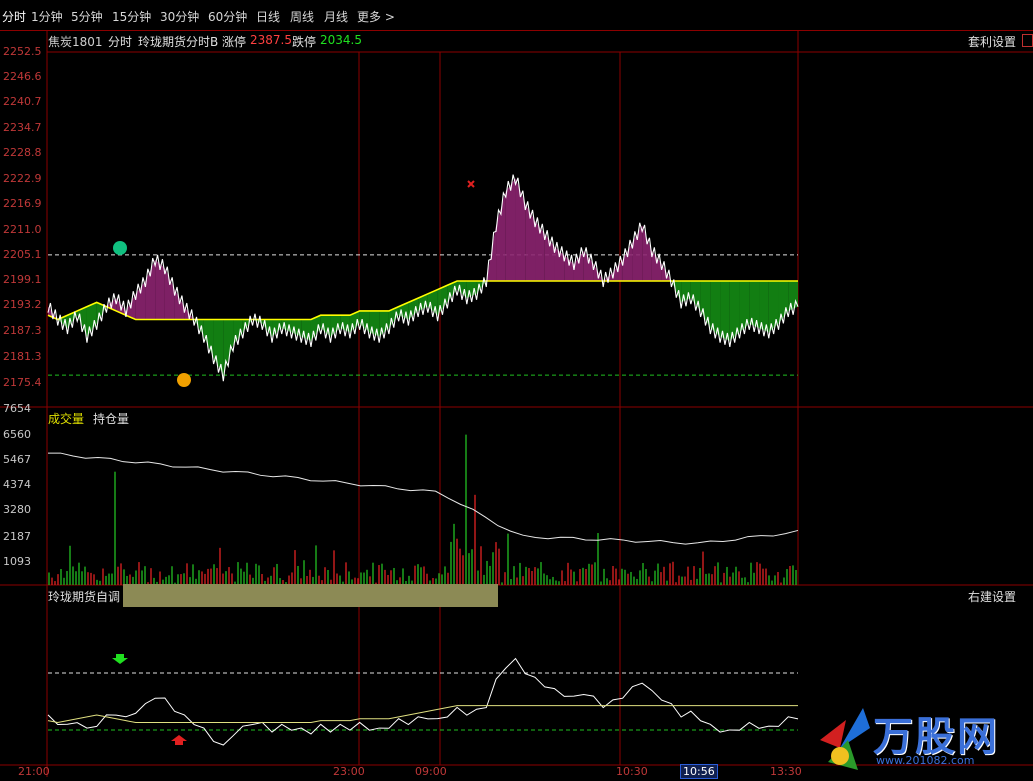 The height and width of the screenshot is (781, 1033). What do you see at coordinates (17, 536) in the screenshot?
I see `volume-tick: 2187` at bounding box center [17, 536].